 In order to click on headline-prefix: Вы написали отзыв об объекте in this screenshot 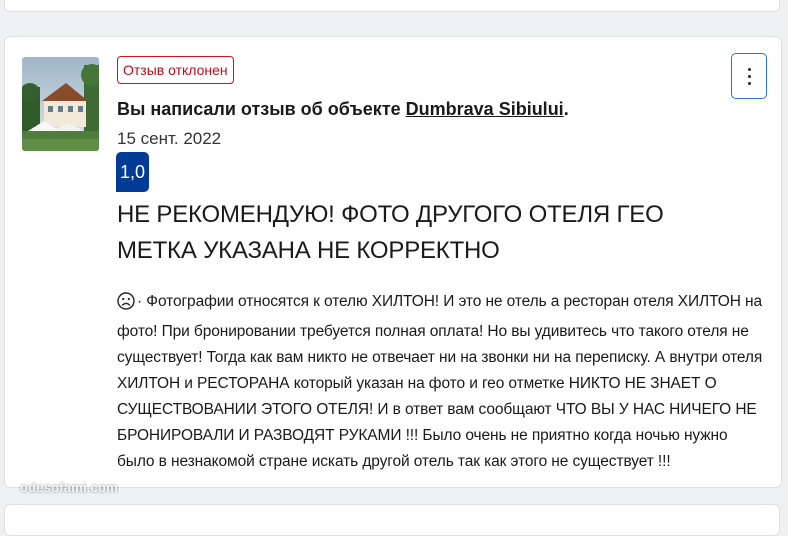, I will do `click(261, 109)`.